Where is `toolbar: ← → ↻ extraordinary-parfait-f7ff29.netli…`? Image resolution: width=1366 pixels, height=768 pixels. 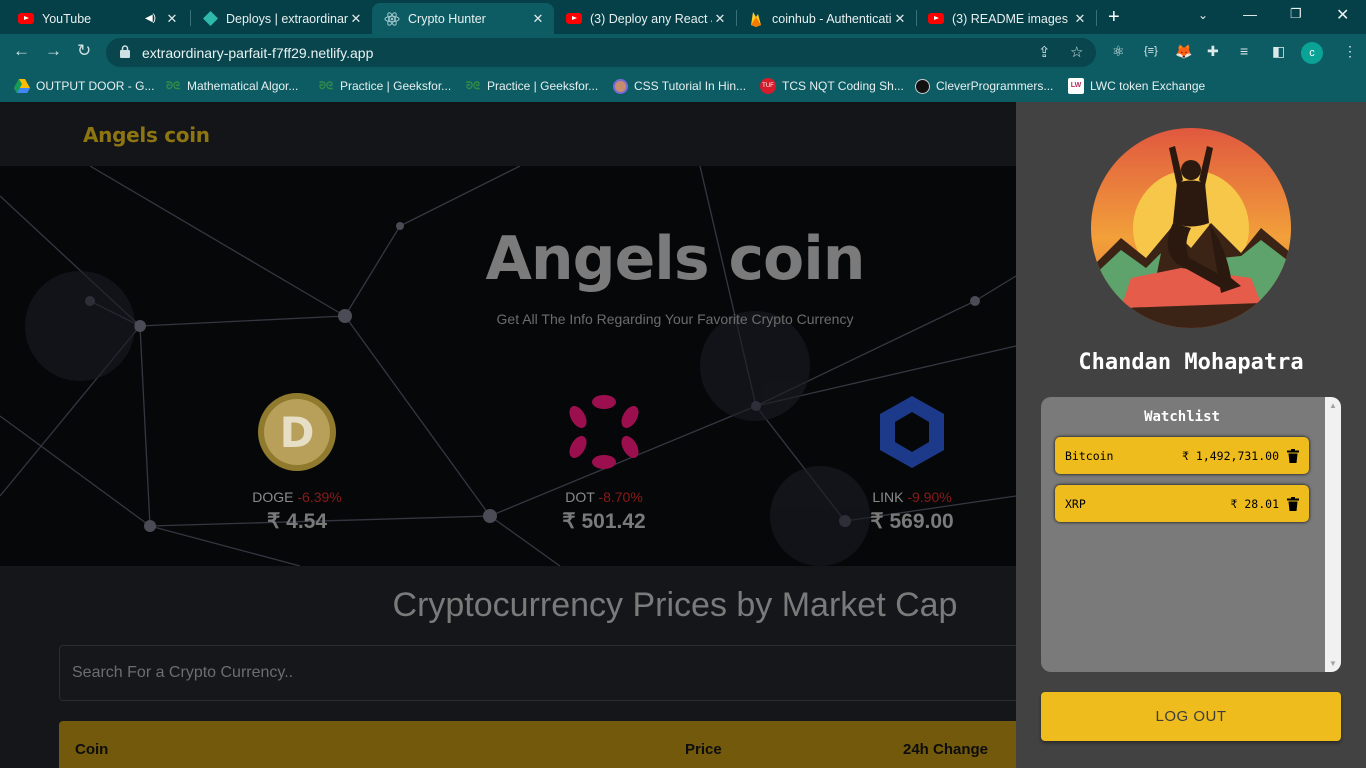
toolbar: ← → ↻ extraordinary-parfait-f7ff29.netli… is located at coordinates (683, 52).